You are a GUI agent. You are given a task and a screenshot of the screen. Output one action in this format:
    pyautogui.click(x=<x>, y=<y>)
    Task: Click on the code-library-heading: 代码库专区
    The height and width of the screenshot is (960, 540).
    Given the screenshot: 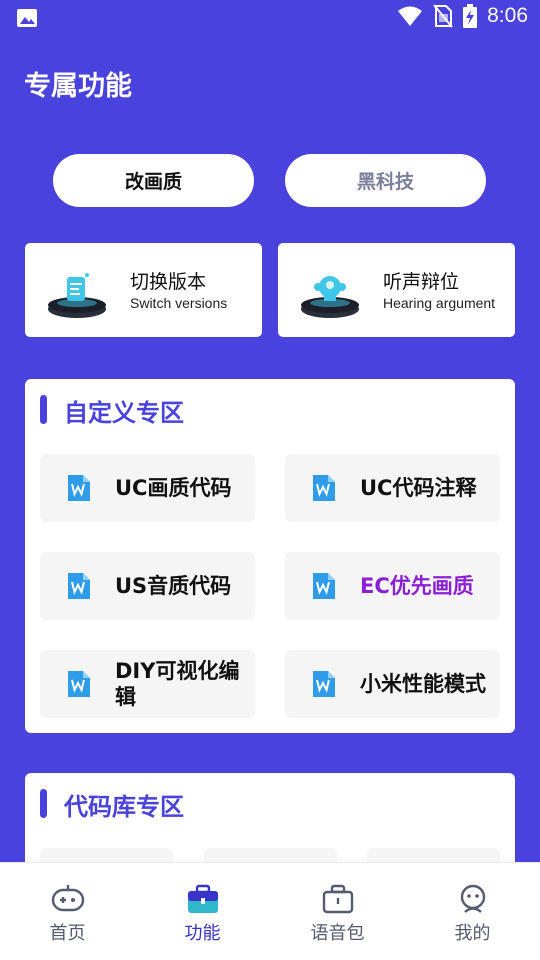 What is the action you would take?
    pyautogui.click(x=124, y=807)
    